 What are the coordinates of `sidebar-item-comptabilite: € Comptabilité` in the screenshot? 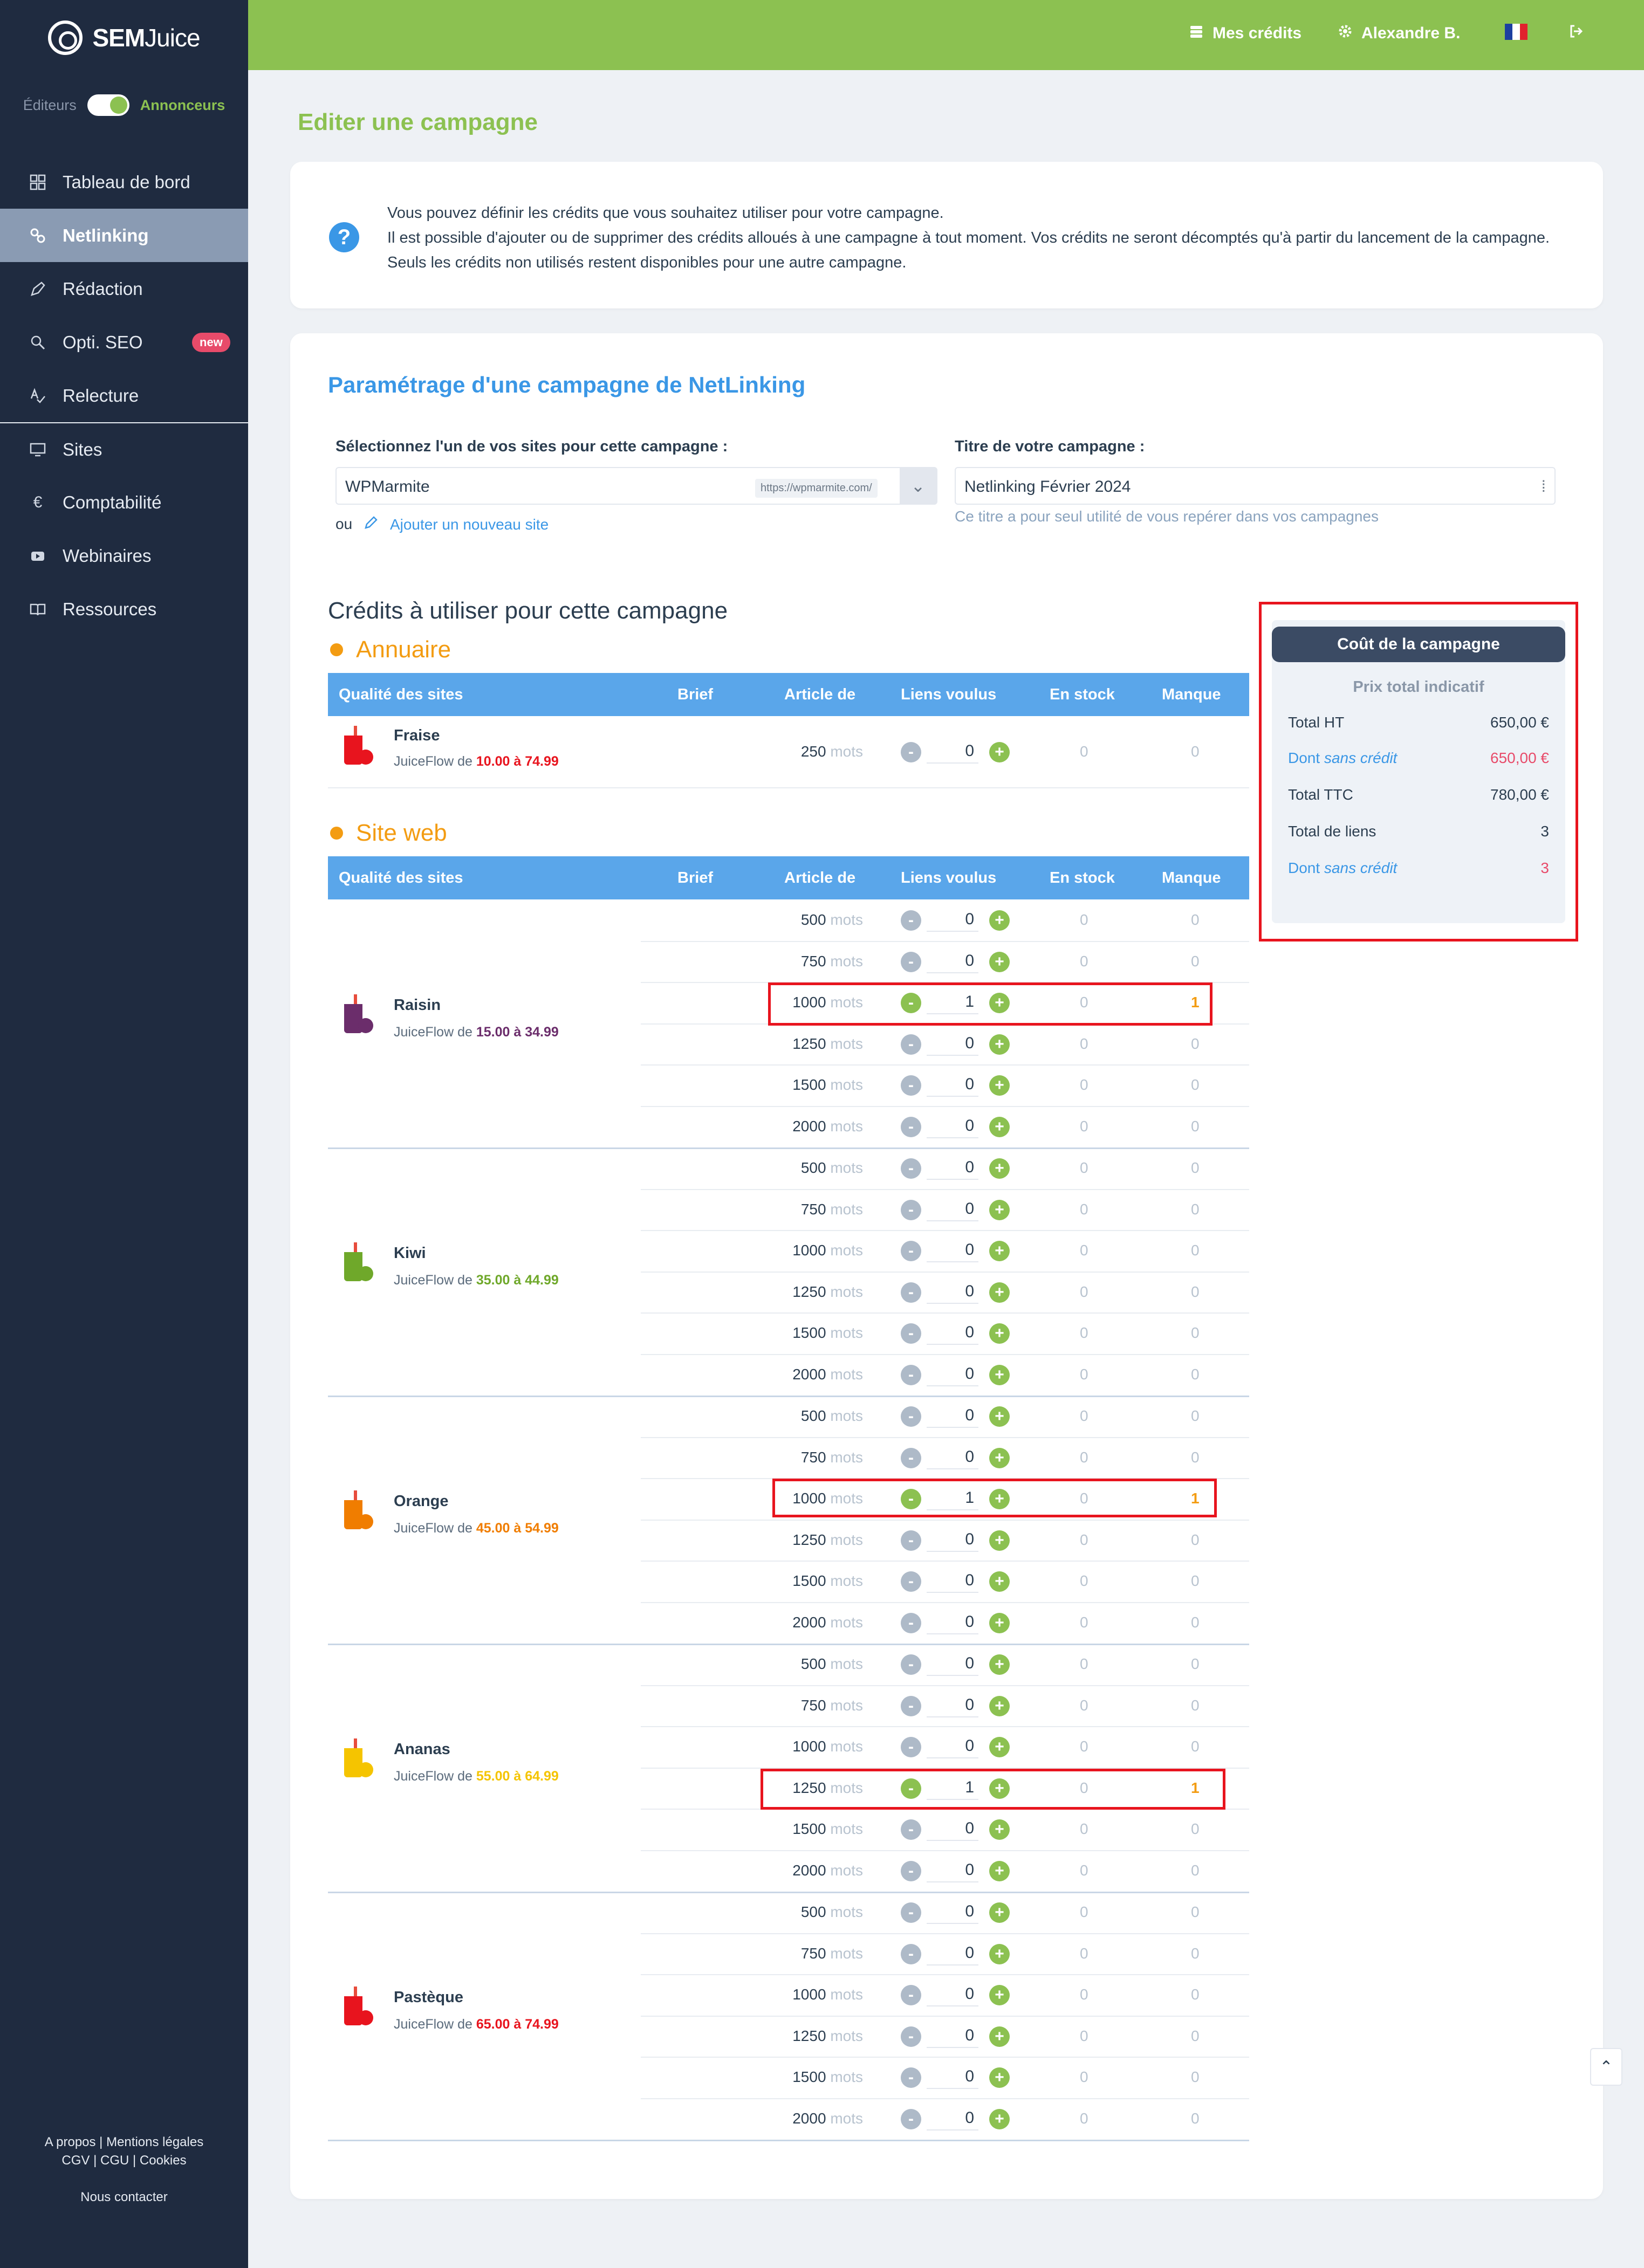 It's located at (124, 502).